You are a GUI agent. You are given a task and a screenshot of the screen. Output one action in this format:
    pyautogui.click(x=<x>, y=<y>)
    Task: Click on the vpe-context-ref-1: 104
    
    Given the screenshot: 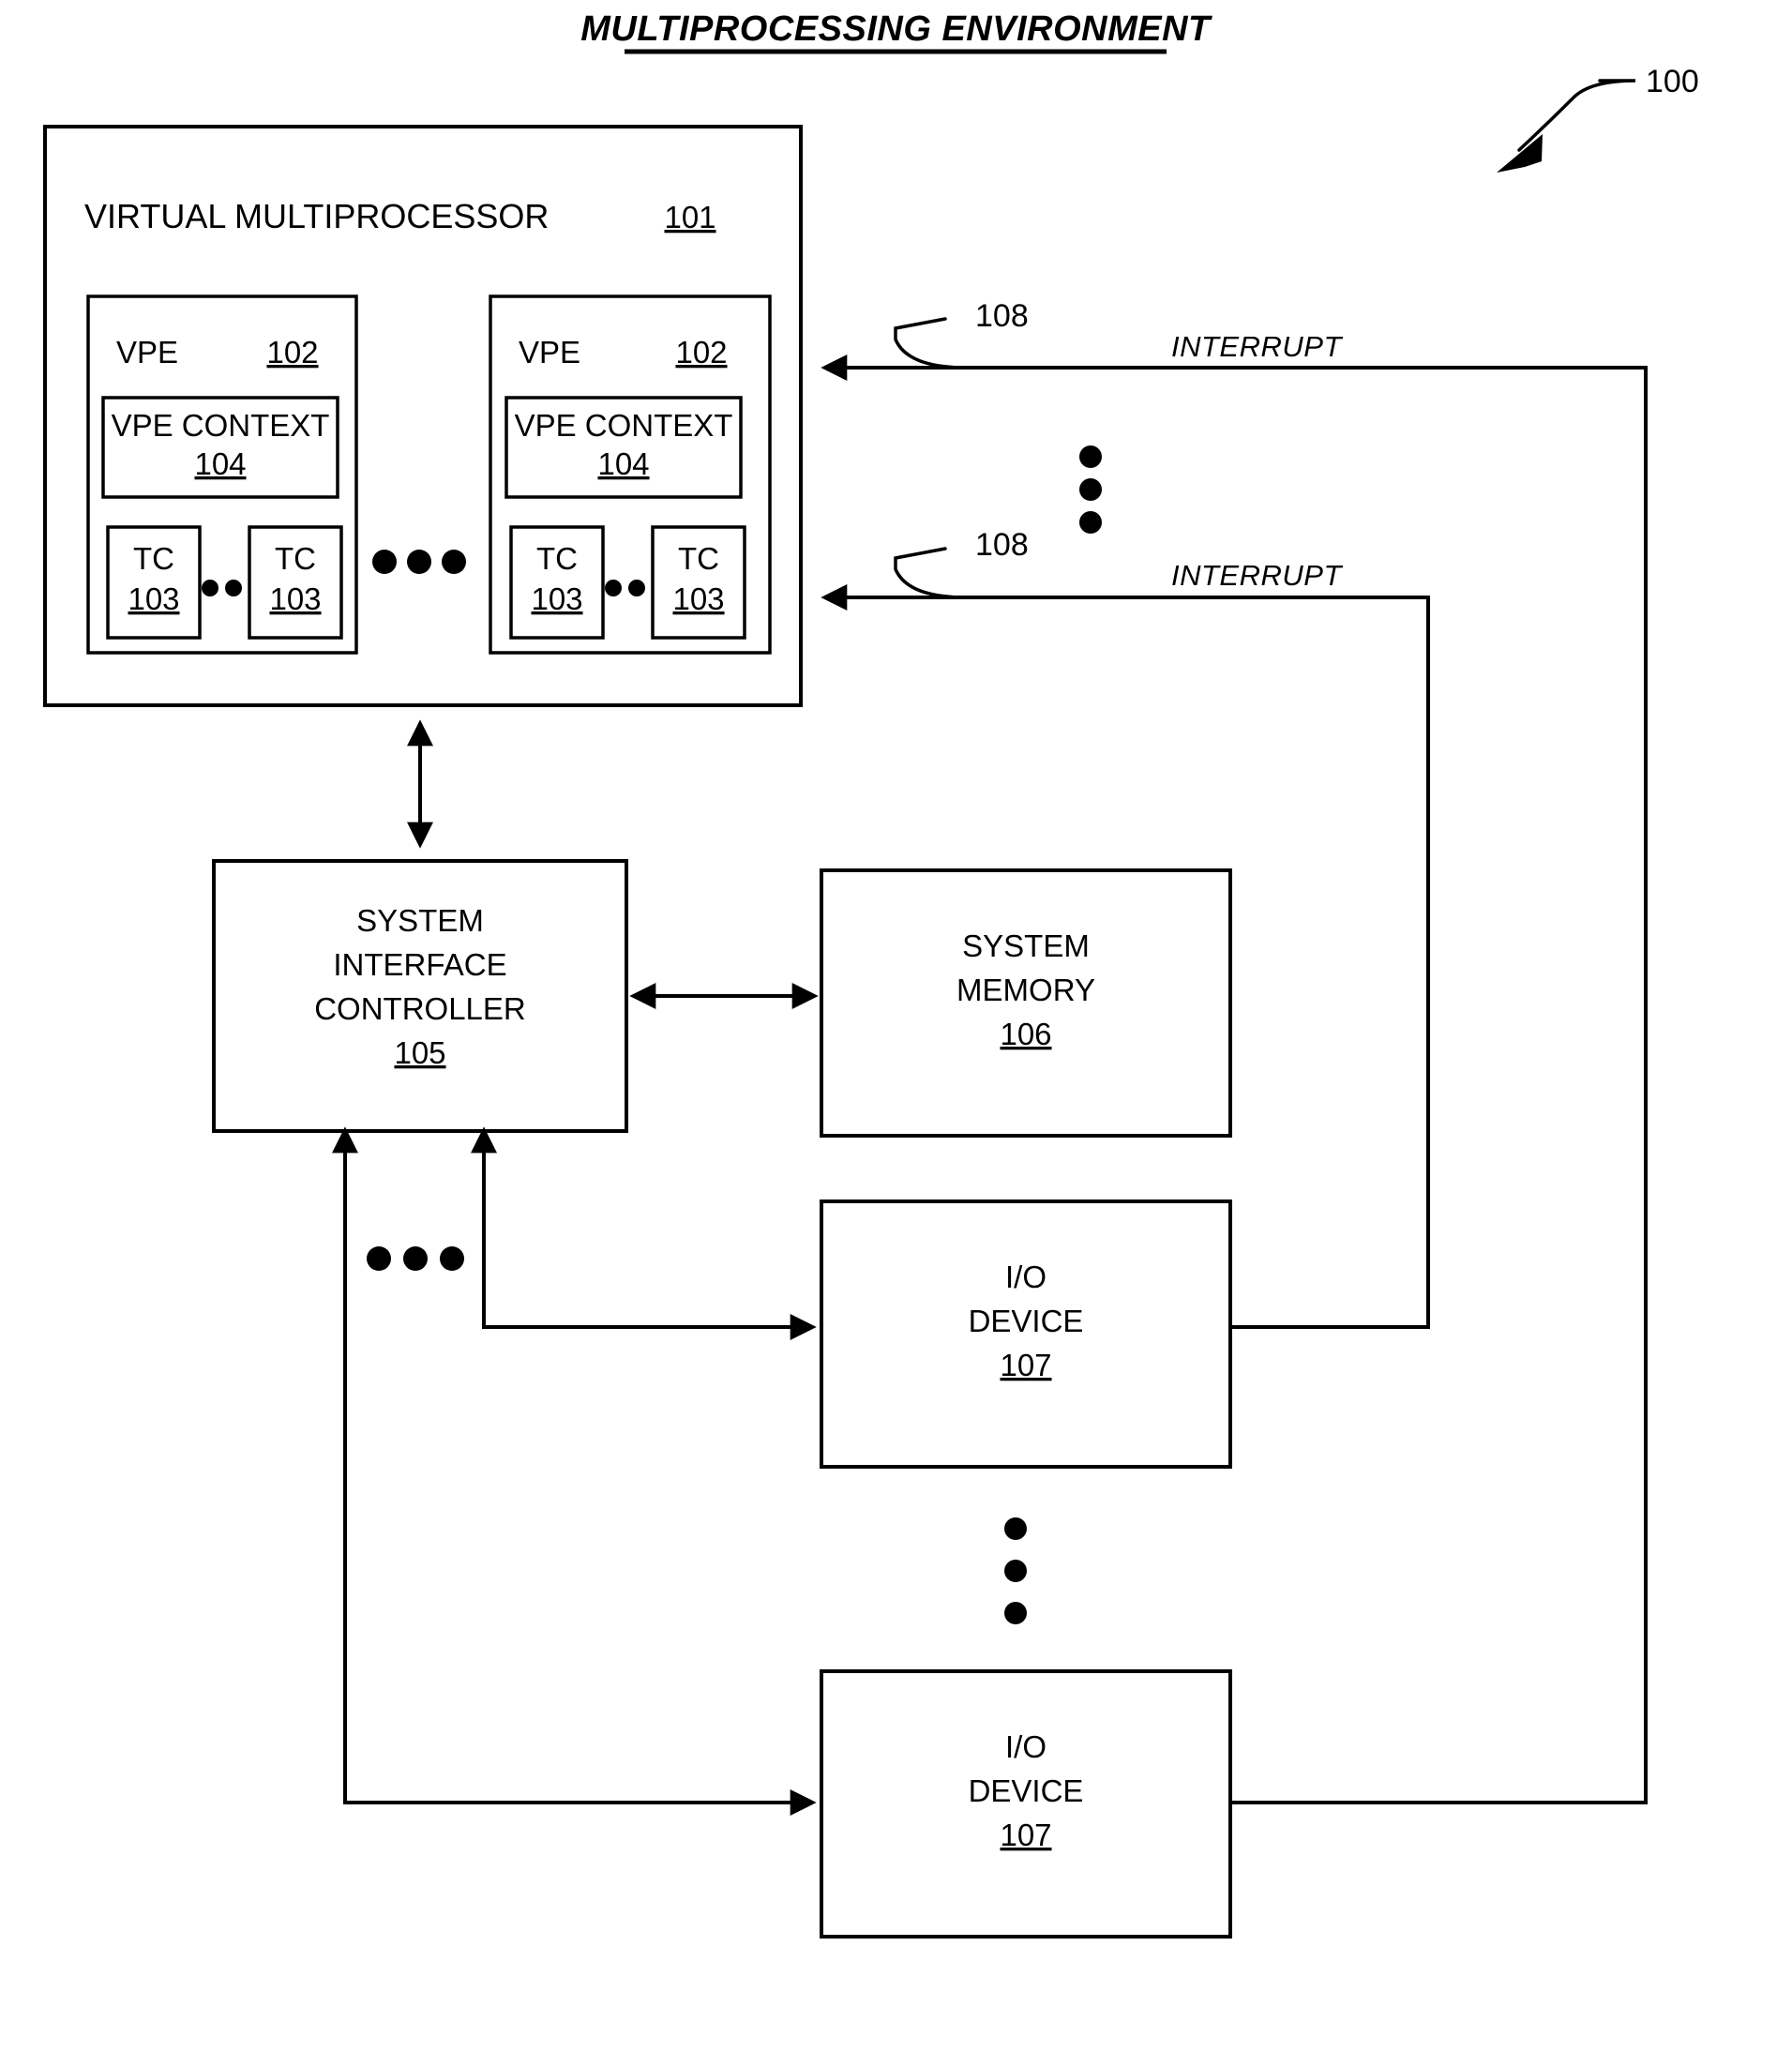 What is the action you would take?
    pyautogui.click(x=623, y=463)
    